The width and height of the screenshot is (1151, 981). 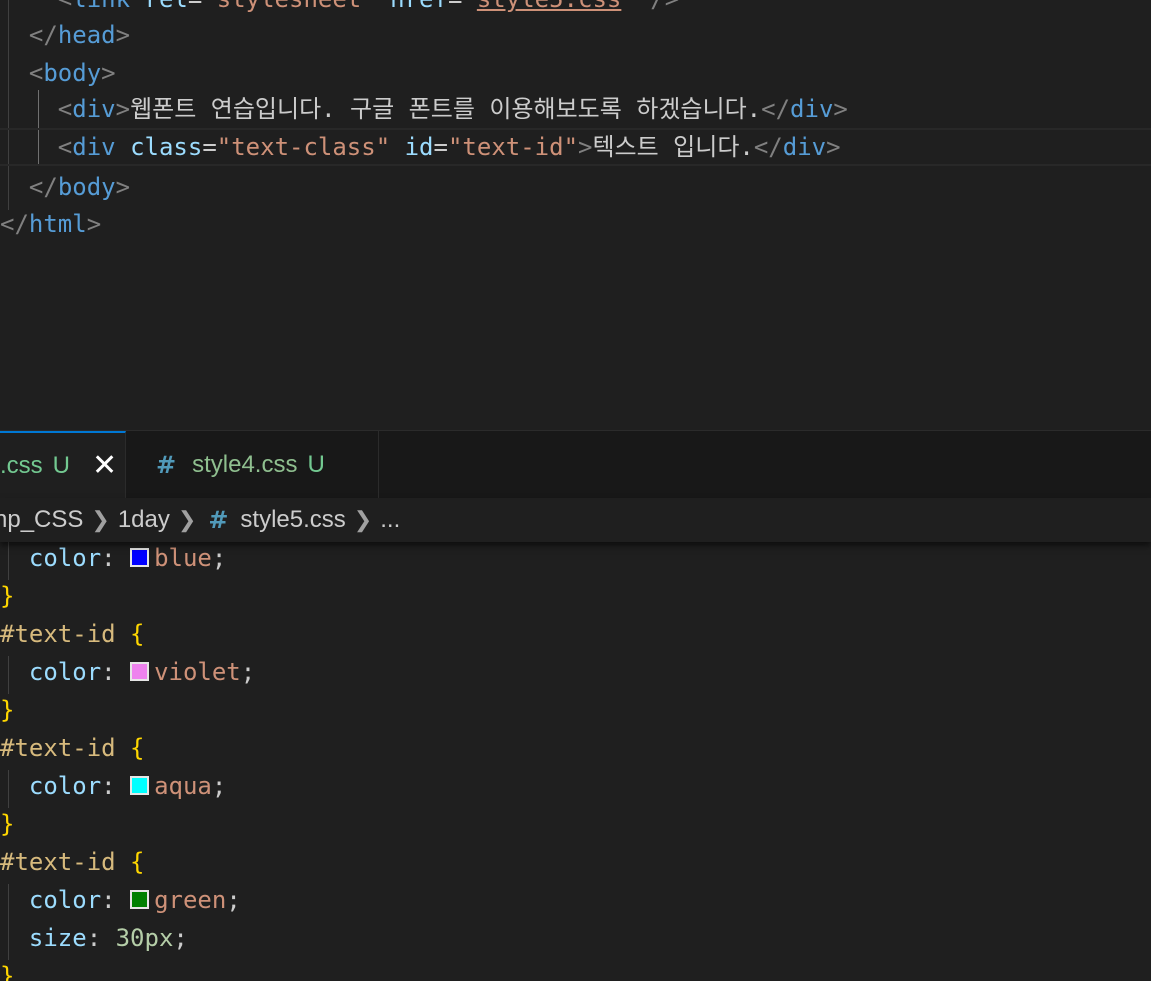 What do you see at coordinates (288, 6) in the screenshot?
I see `attr-value: "stylesheet"` at bounding box center [288, 6].